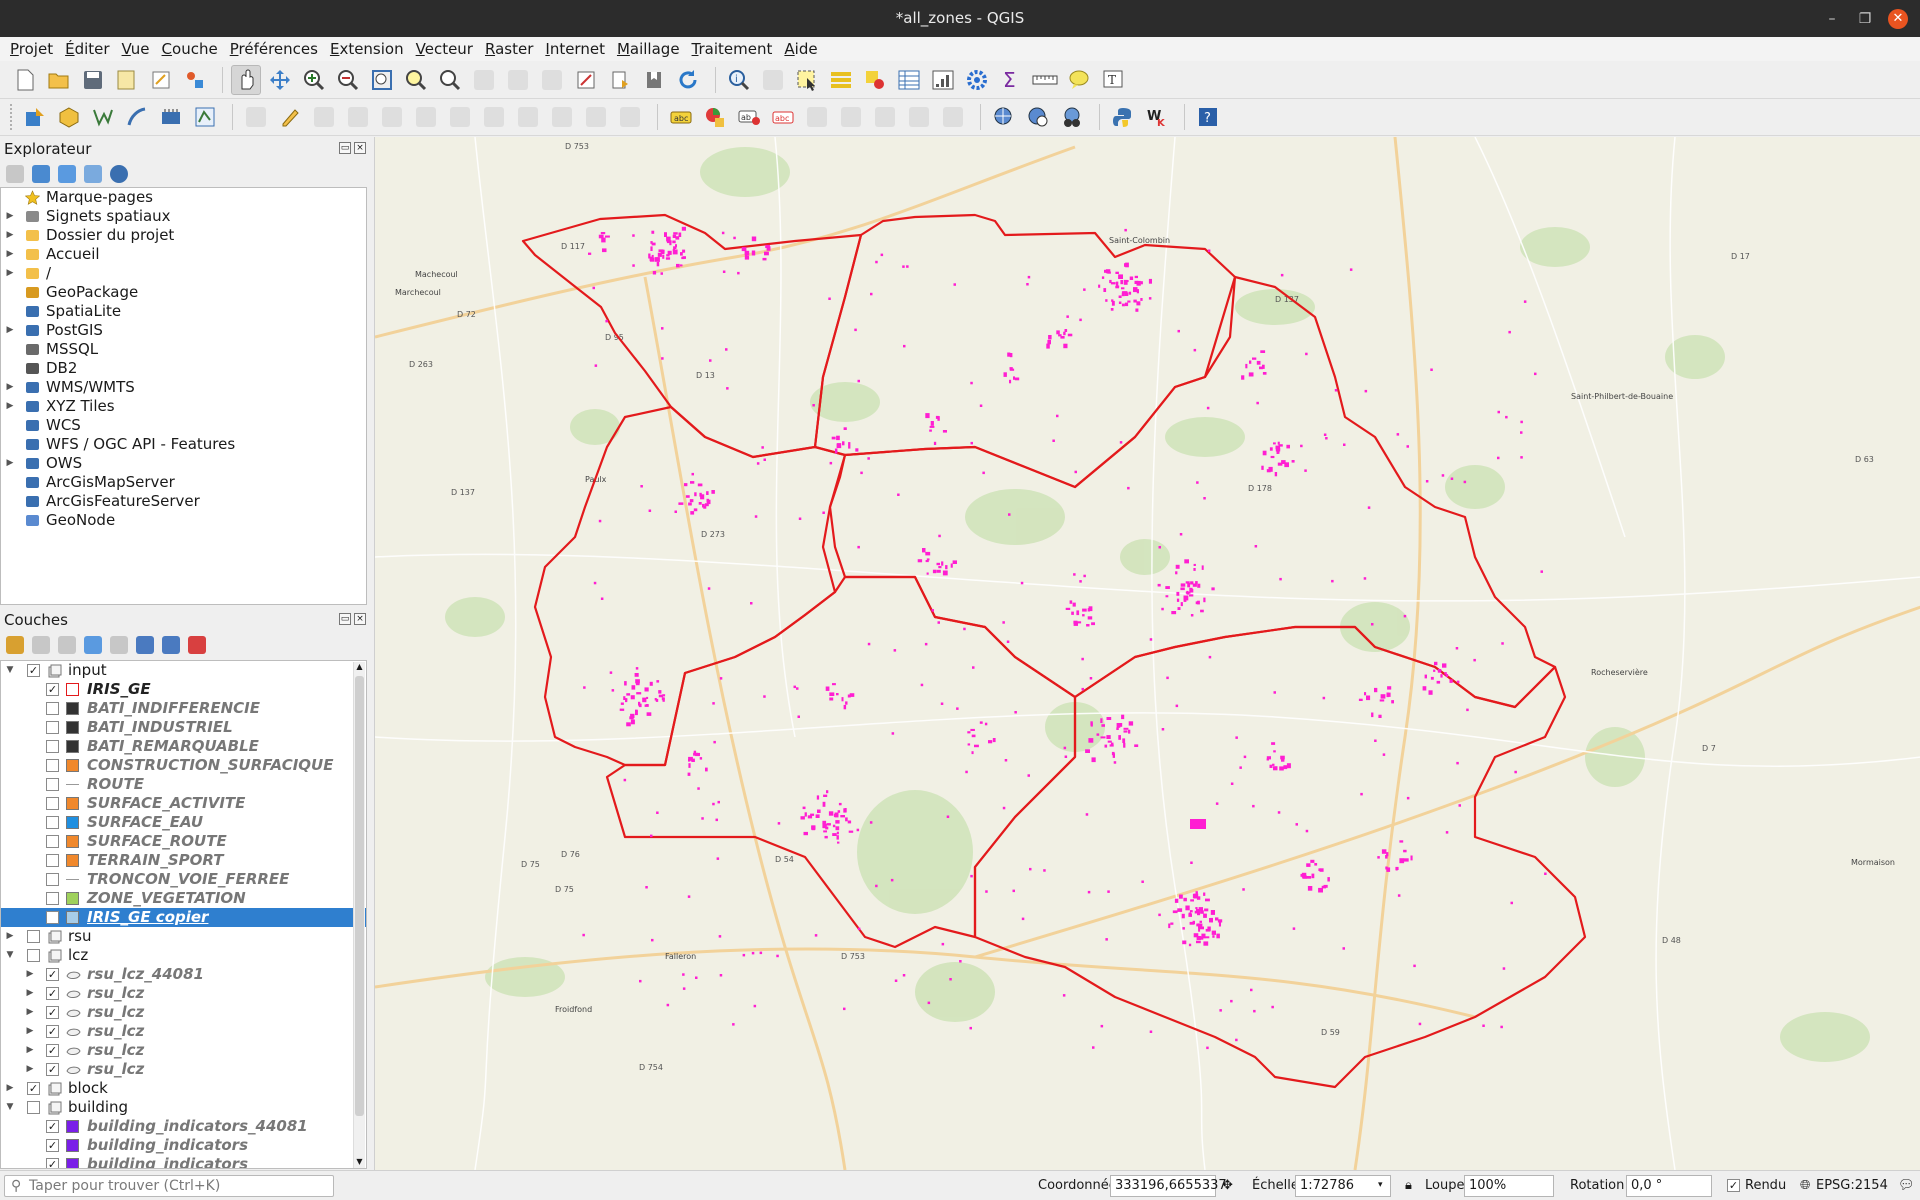 The width and height of the screenshot is (1920, 1200). I want to click on layer-row: CONSTRUCTION_SURFACIQUE, so click(183, 765).